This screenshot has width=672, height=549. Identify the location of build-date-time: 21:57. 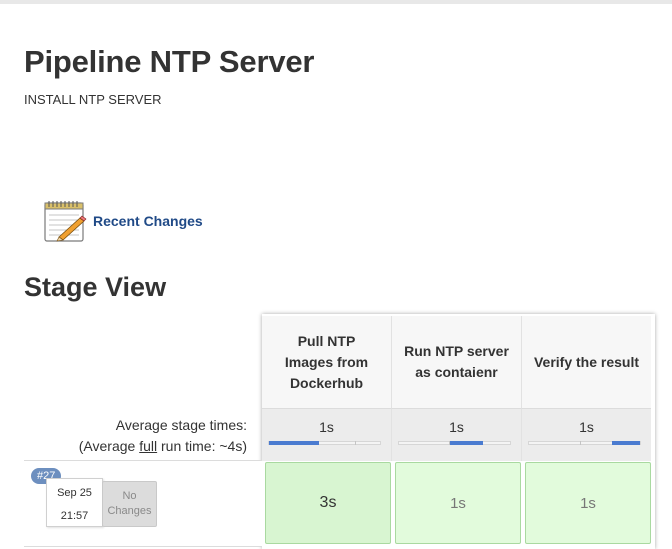
(74, 516).